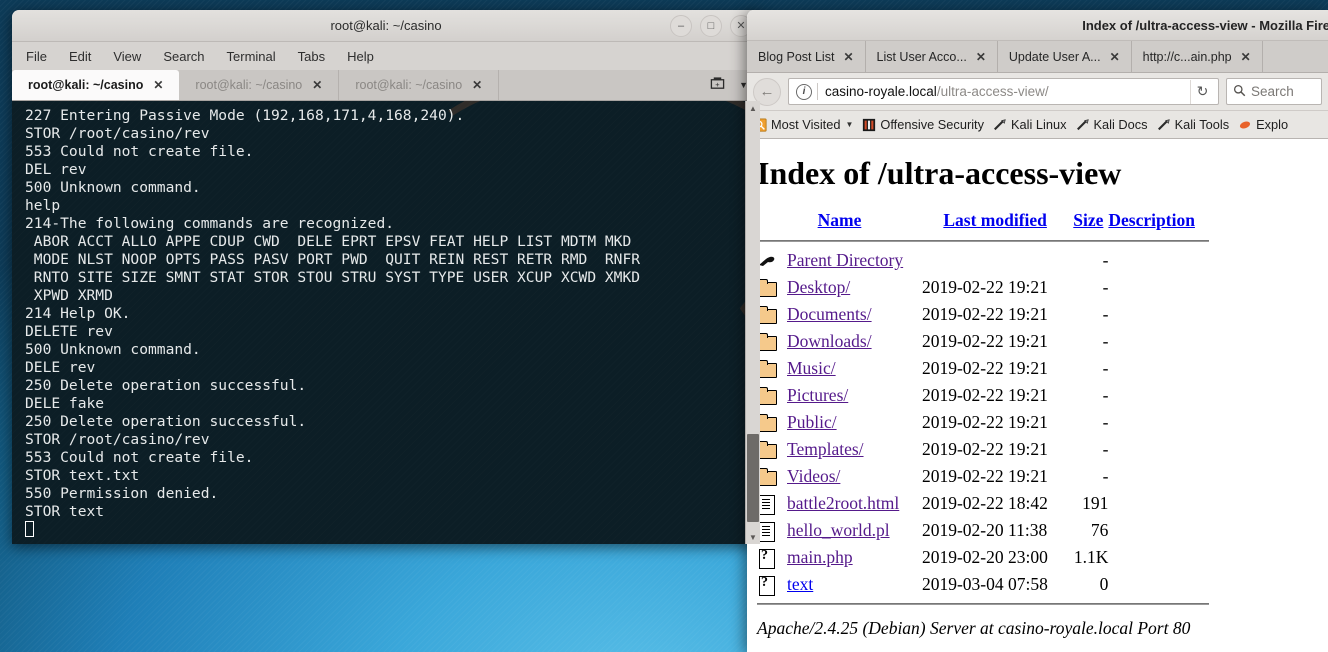  What do you see at coordinates (848, 57) in the screenshot?
I see `firefox-tab-1-close-icon: ✕` at bounding box center [848, 57].